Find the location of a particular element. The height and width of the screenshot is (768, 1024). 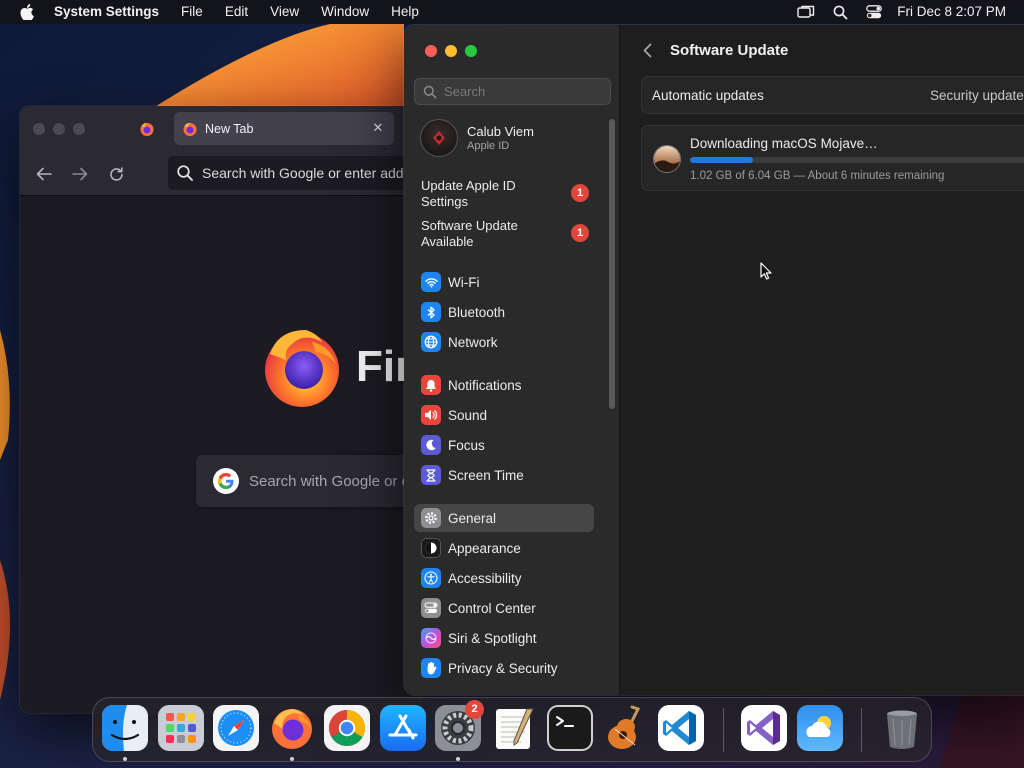

dock-trash is located at coordinates (902, 728).